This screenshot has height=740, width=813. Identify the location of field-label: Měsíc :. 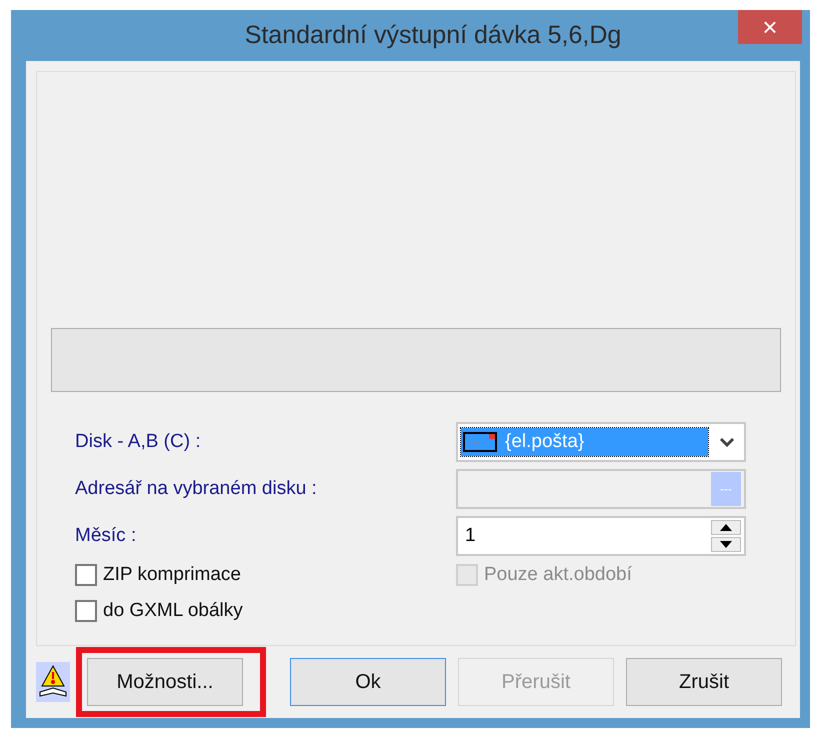
(106, 536).